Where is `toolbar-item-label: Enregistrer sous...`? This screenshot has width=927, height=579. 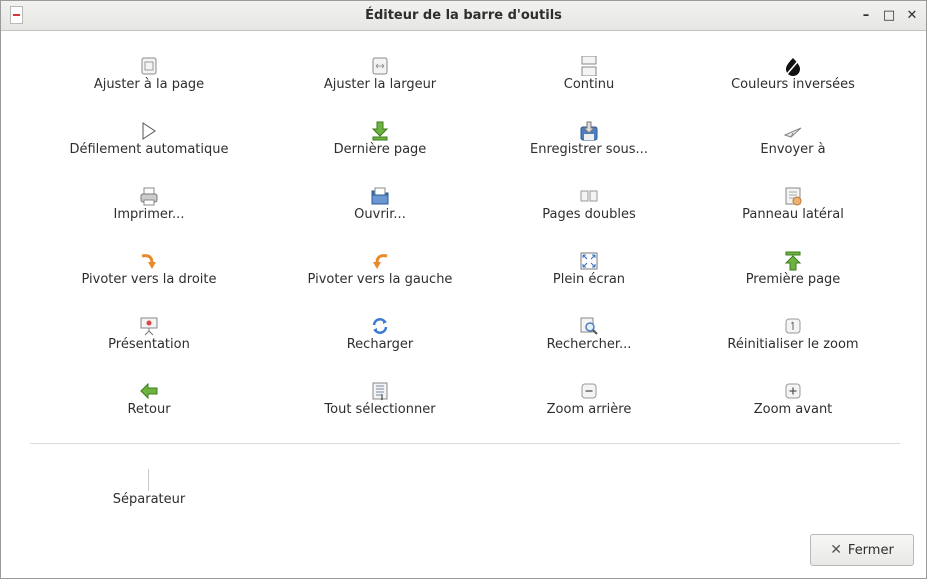
toolbar-item-label: Enregistrer sous... is located at coordinates (589, 149).